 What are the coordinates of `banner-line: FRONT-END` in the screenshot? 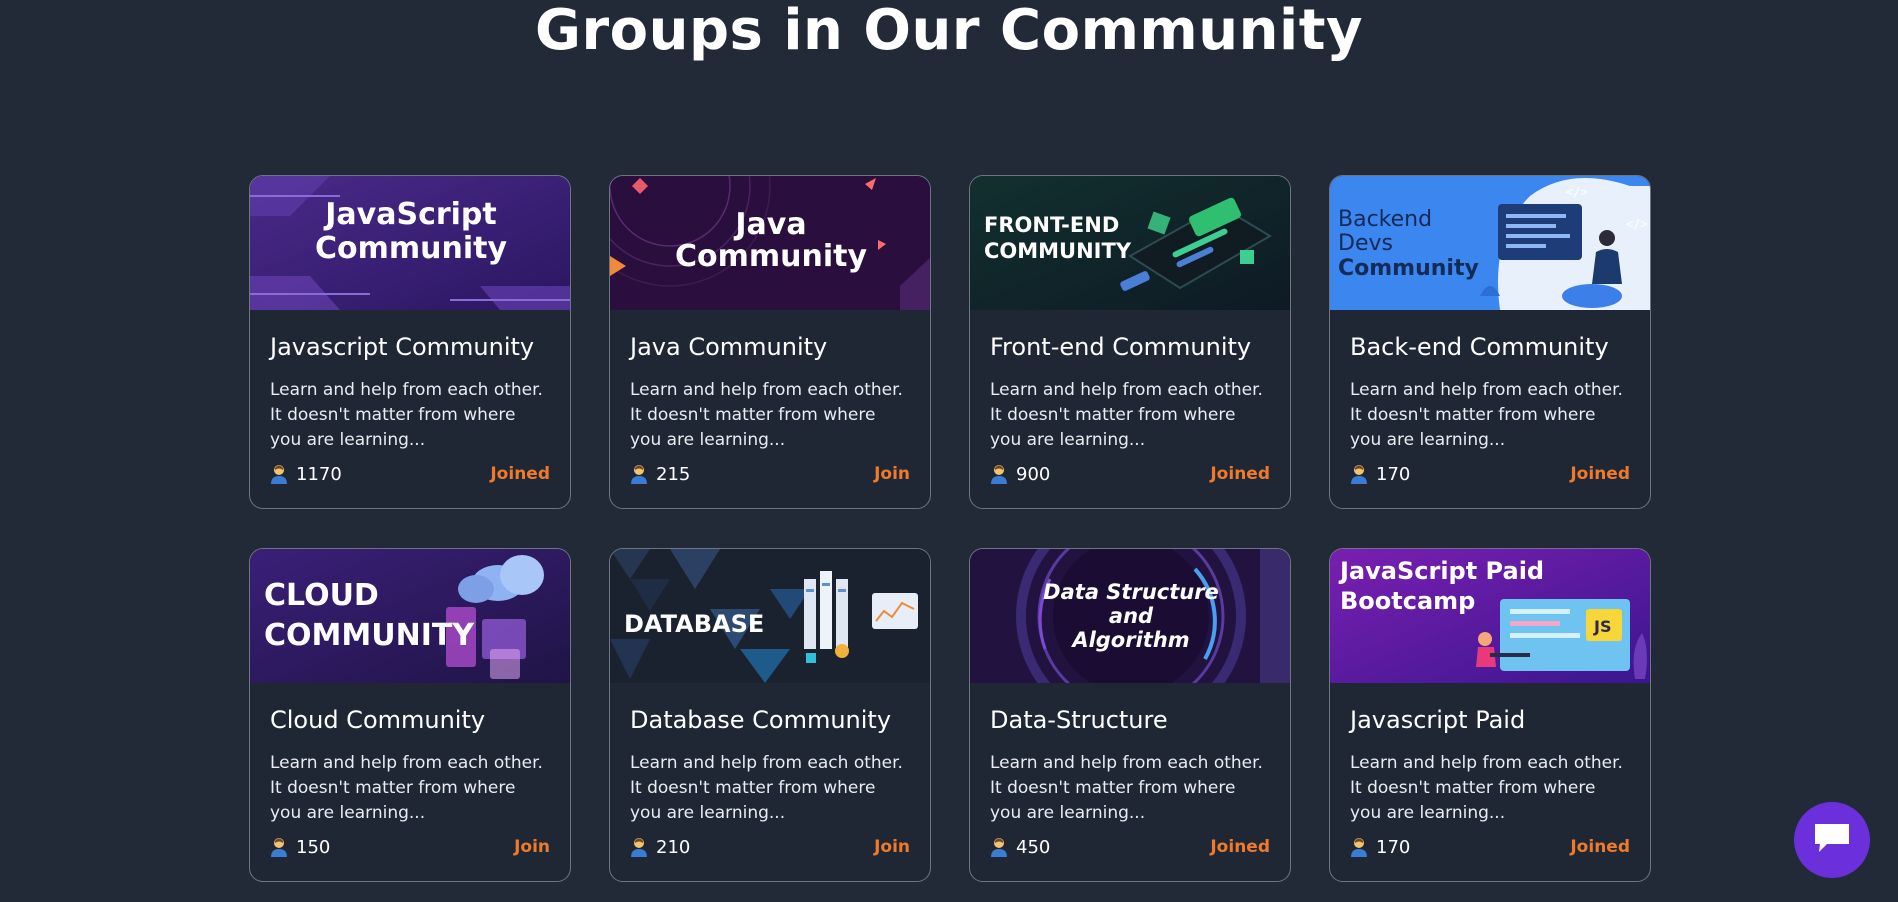 It's located at (1051, 225).